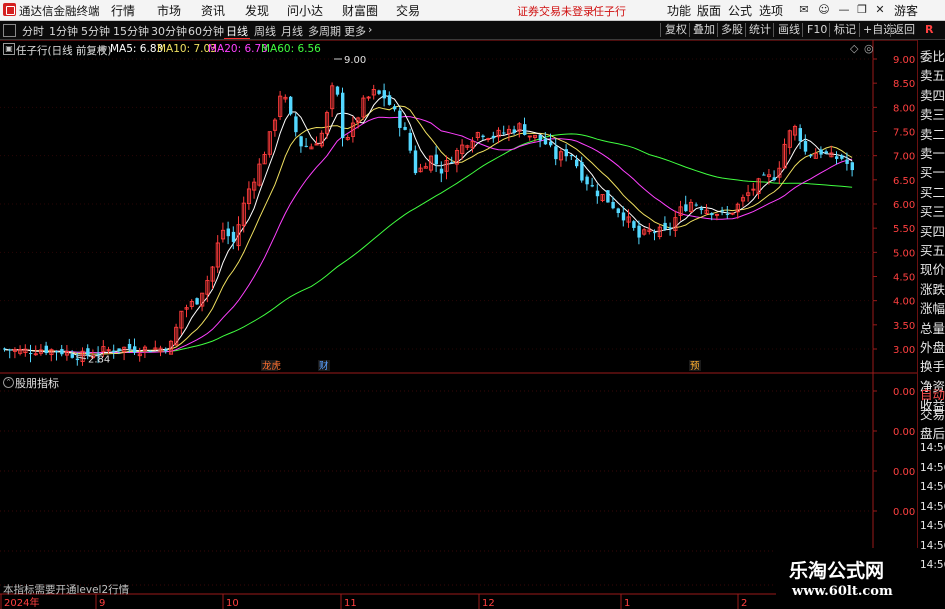 The image size is (945, 609). I want to click on trade-time: 14:56, so click(932, 487).